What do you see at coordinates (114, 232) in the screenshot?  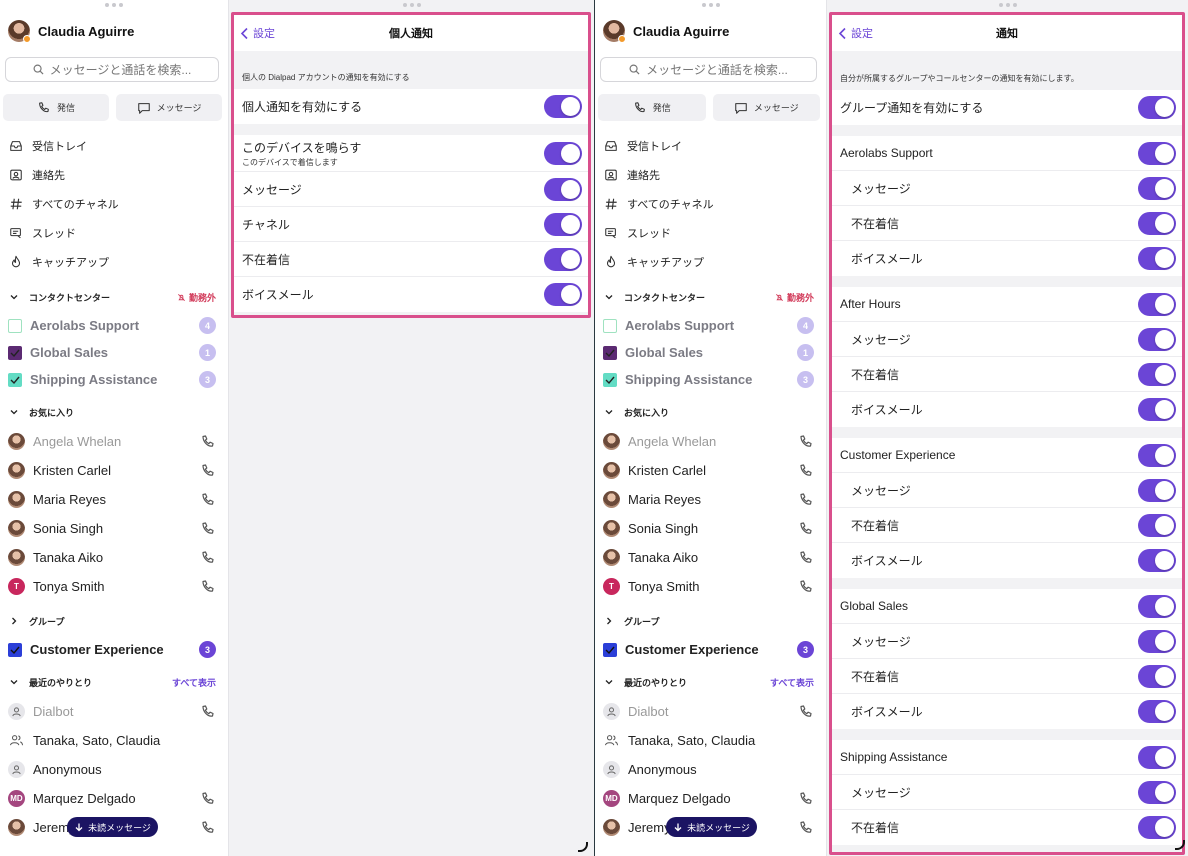 I see `nav-item-threads: スレッド` at bounding box center [114, 232].